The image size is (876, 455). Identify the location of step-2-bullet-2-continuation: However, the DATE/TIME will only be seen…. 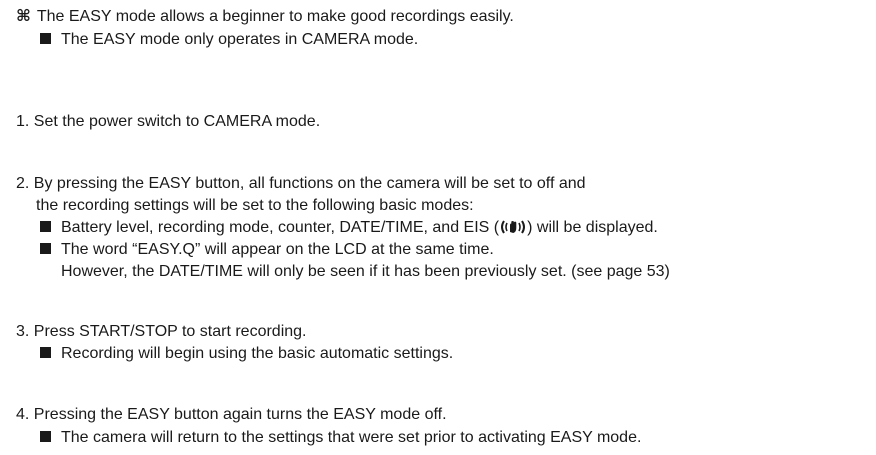
(365, 272).